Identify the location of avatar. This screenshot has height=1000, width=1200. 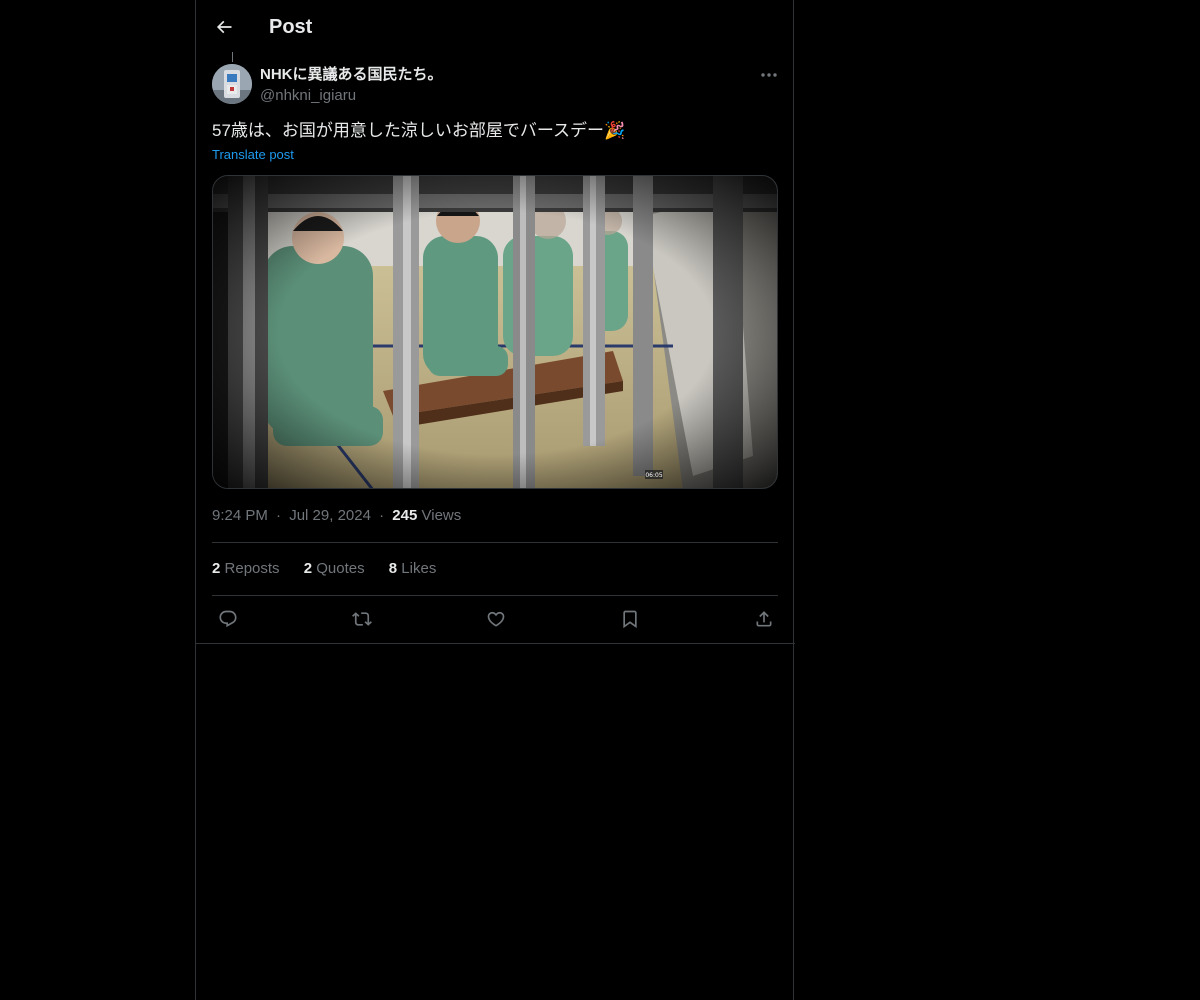
(232, 84).